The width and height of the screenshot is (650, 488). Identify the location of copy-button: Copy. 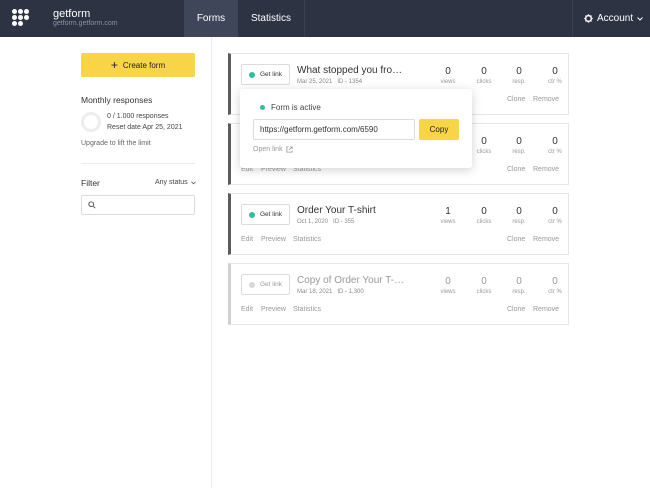
(439, 129).